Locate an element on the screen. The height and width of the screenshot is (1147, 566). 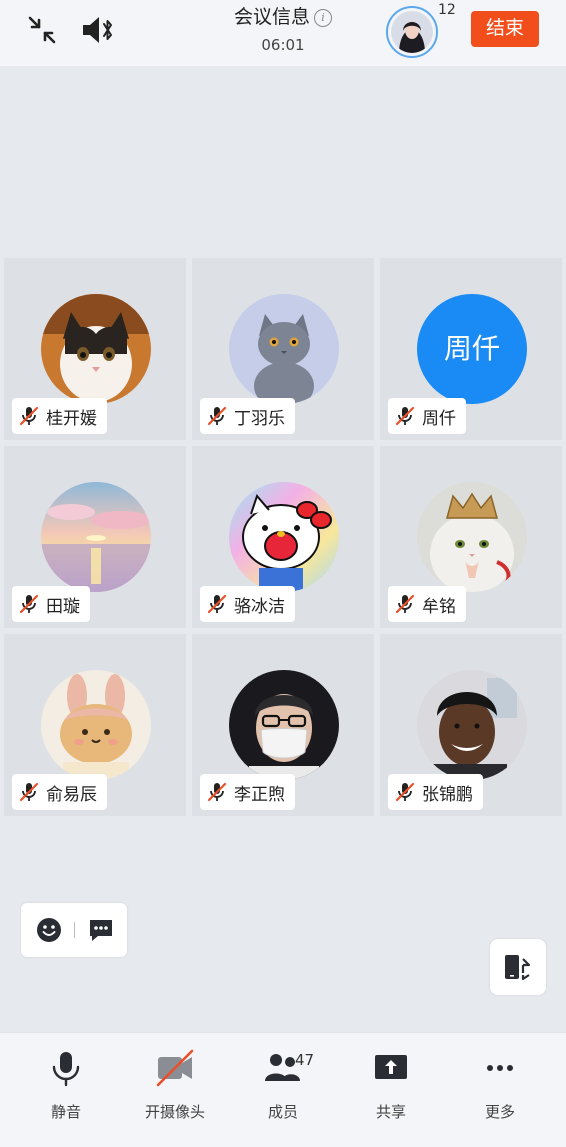
participant-name-tag: 骆冰洁 is located at coordinates (247, 604).